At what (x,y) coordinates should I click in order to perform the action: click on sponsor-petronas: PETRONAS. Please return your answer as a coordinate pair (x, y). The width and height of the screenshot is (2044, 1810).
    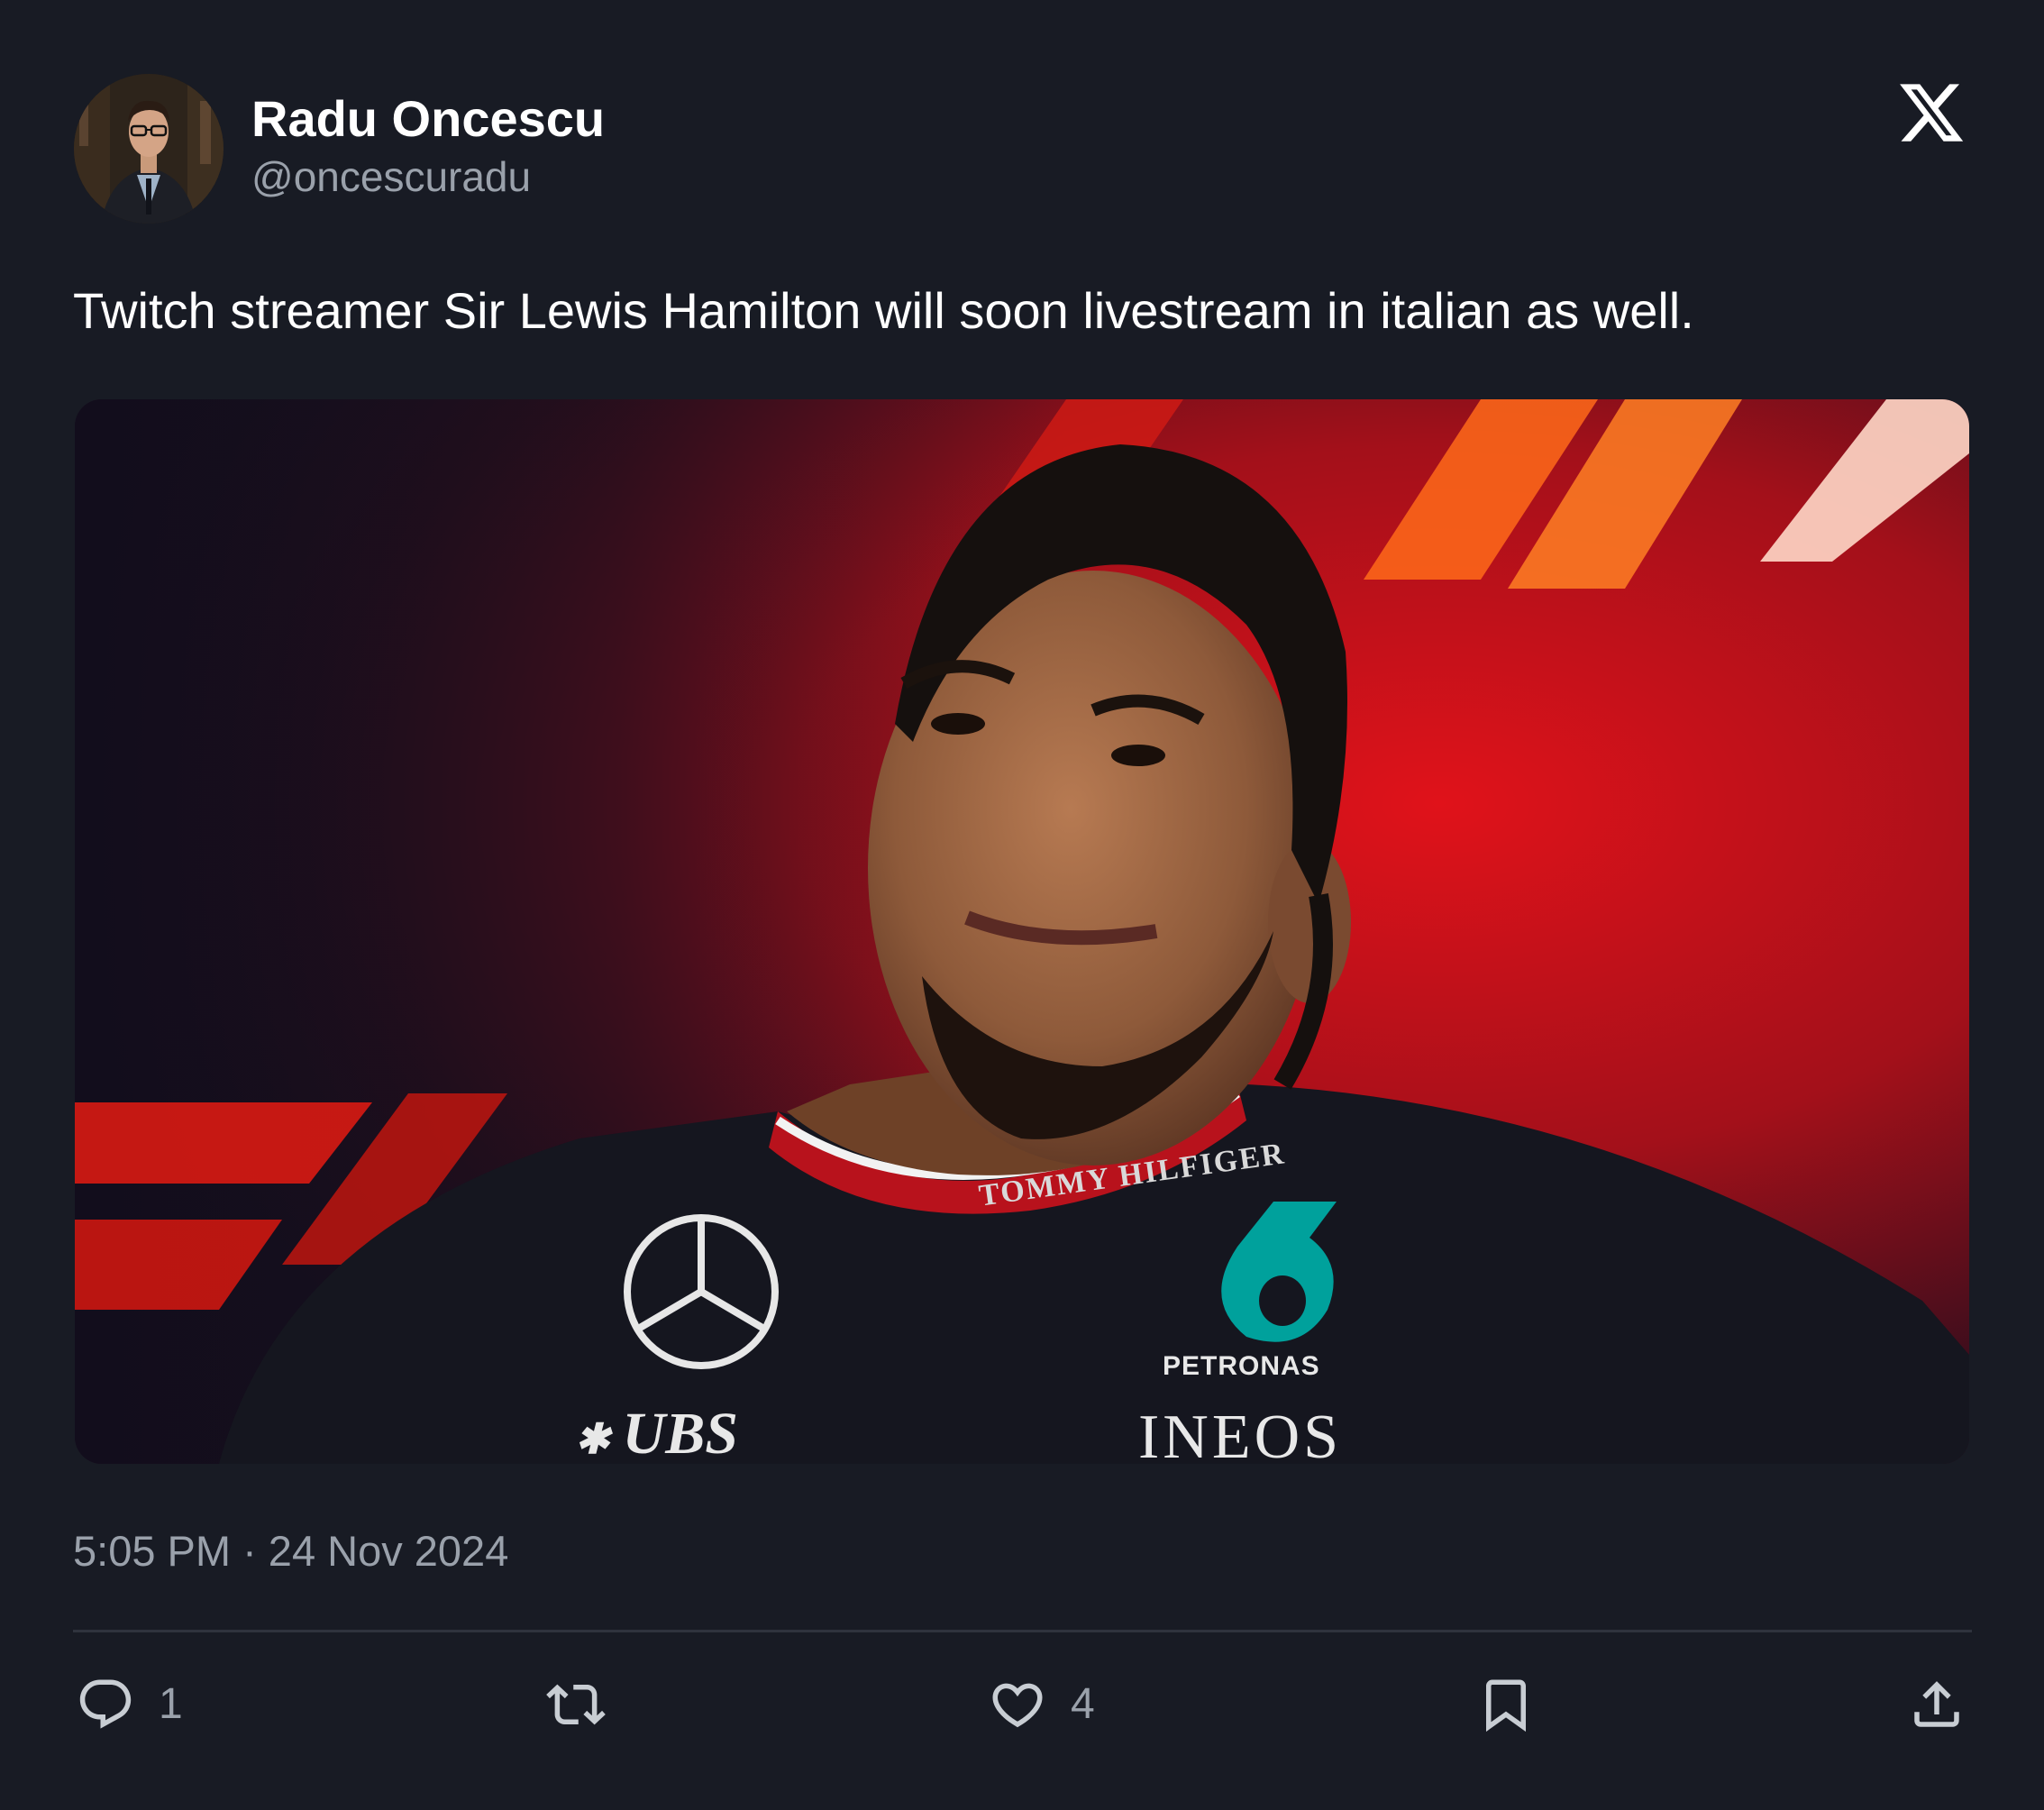
    Looking at the image, I should click on (1241, 1366).